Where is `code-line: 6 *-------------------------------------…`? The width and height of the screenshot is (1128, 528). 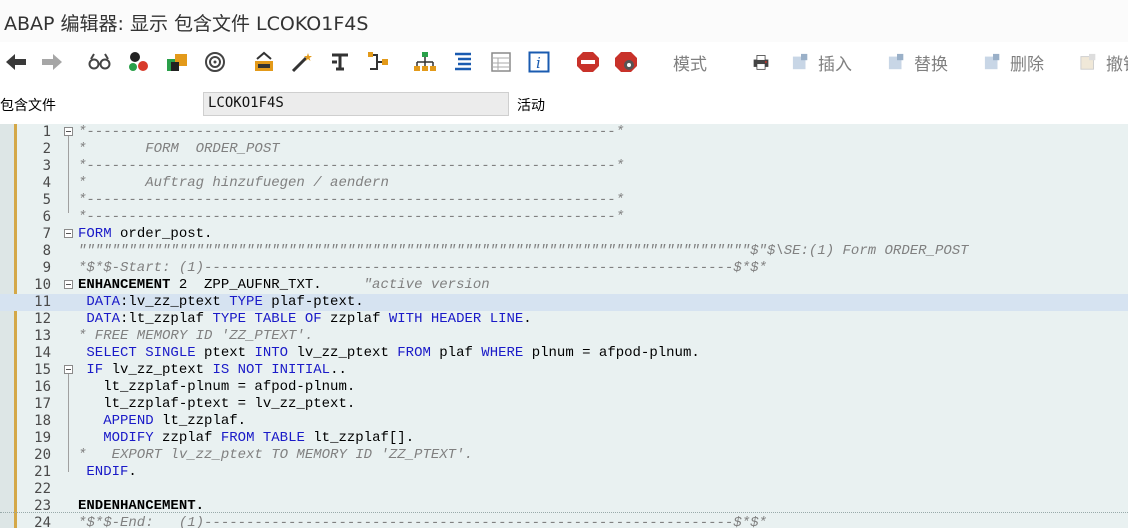
code-line: 6 *-------------------------------------… is located at coordinates (564, 217).